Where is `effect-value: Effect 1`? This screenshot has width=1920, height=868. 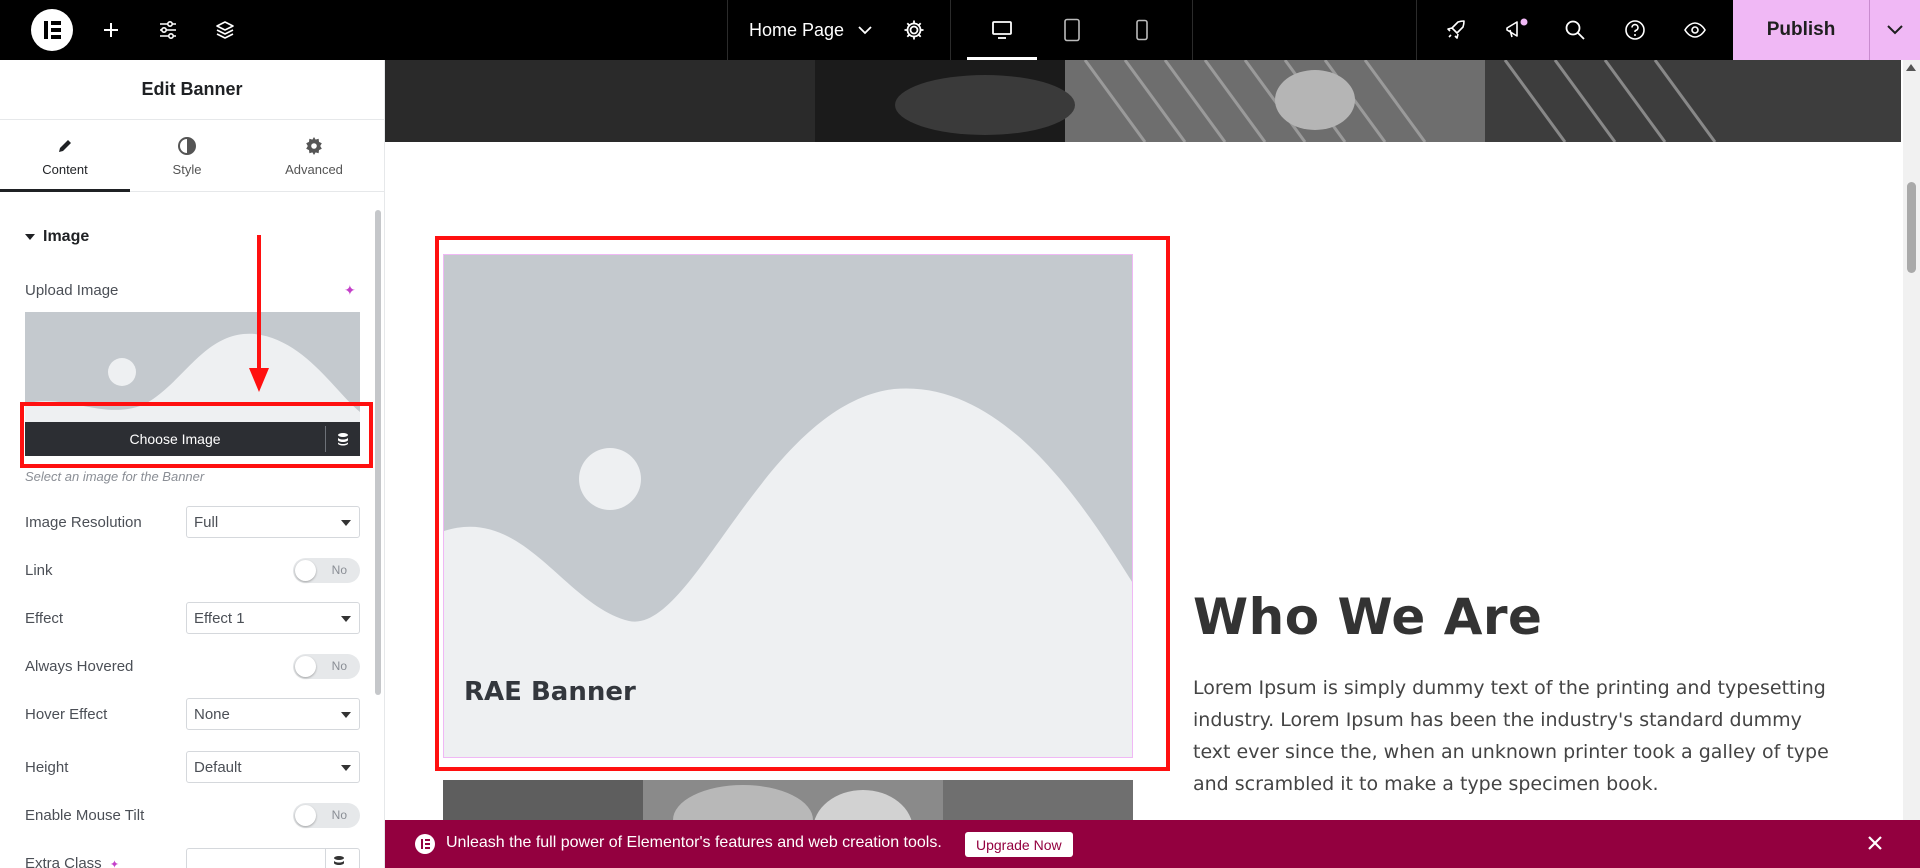 effect-value: Effect 1 is located at coordinates (219, 618).